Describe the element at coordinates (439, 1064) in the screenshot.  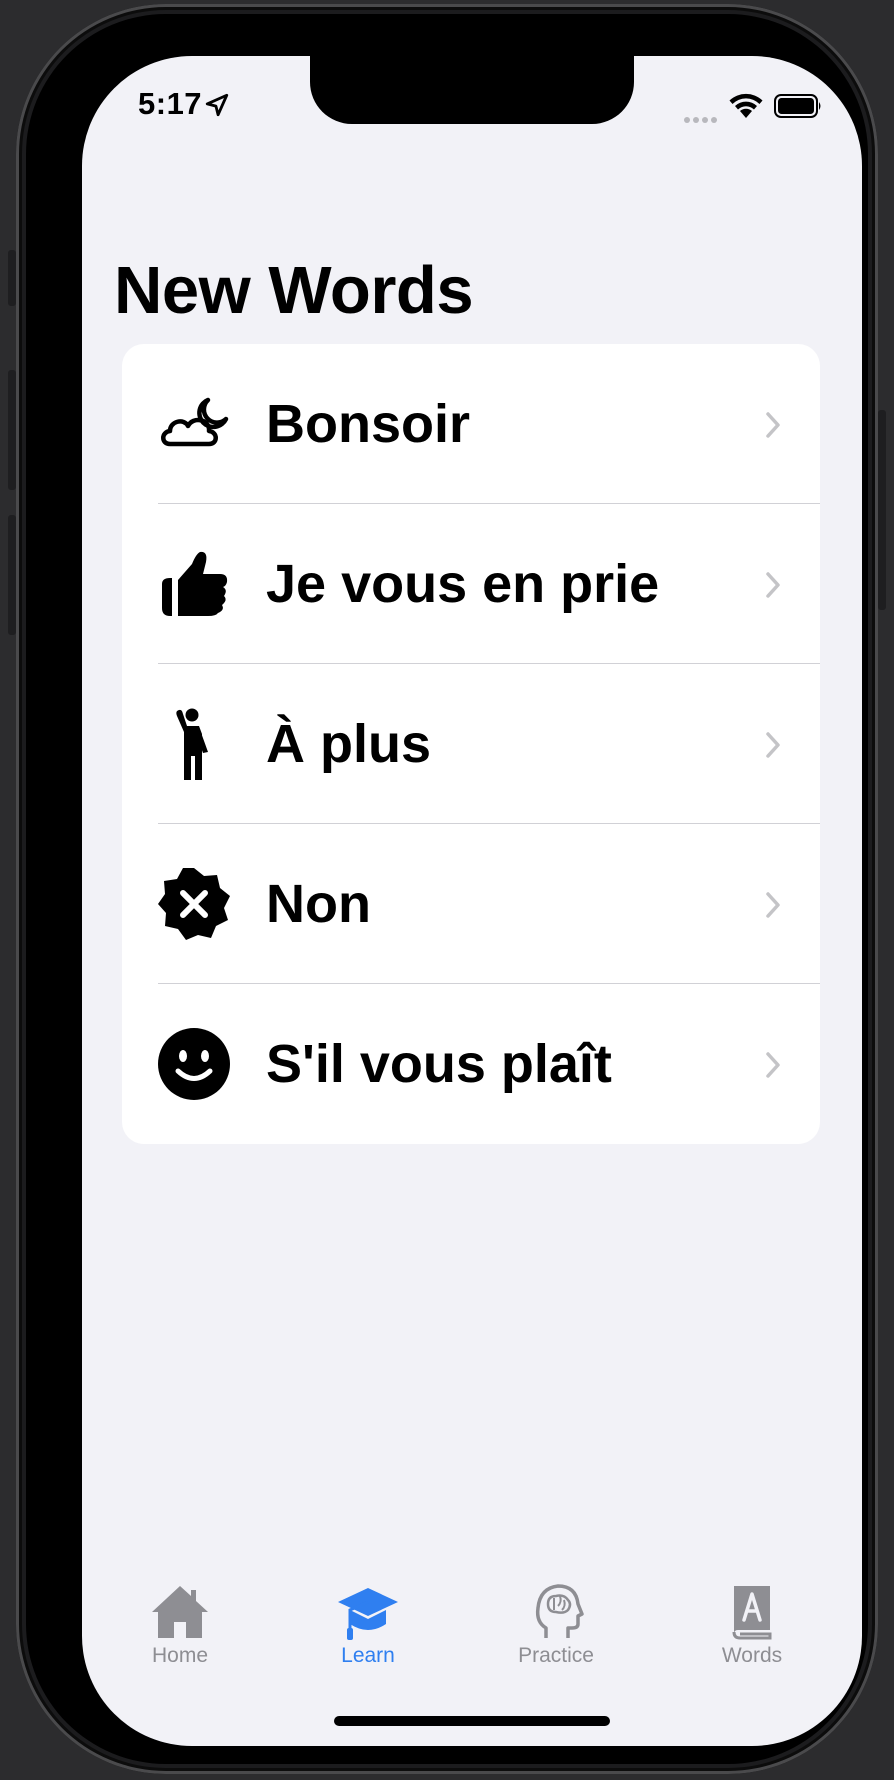
I see `word-label: S'il vous plaît` at that location.